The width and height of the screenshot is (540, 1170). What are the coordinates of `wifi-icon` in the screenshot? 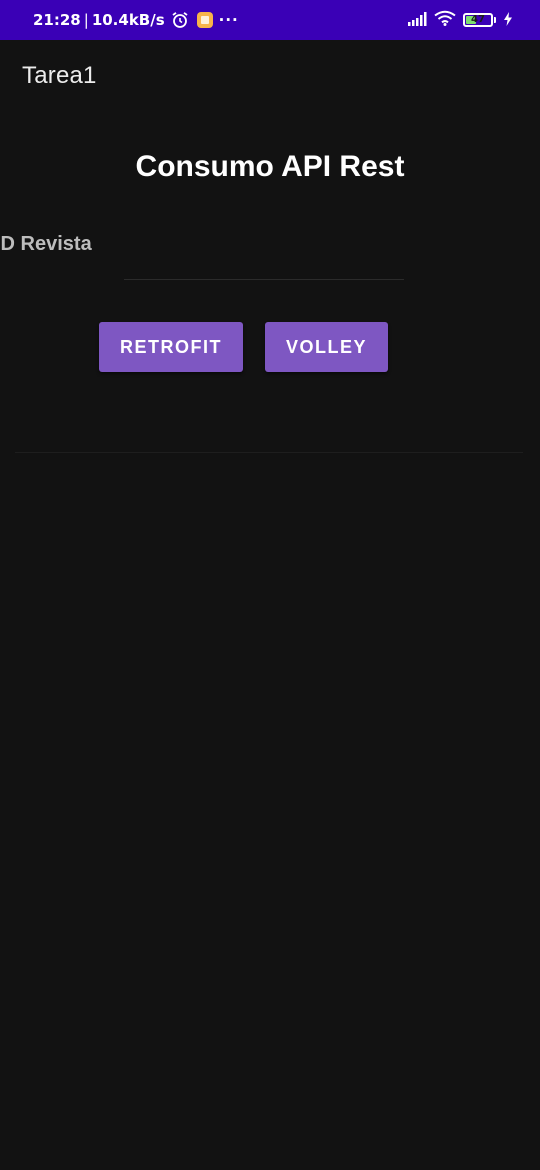 It's located at (445, 20).